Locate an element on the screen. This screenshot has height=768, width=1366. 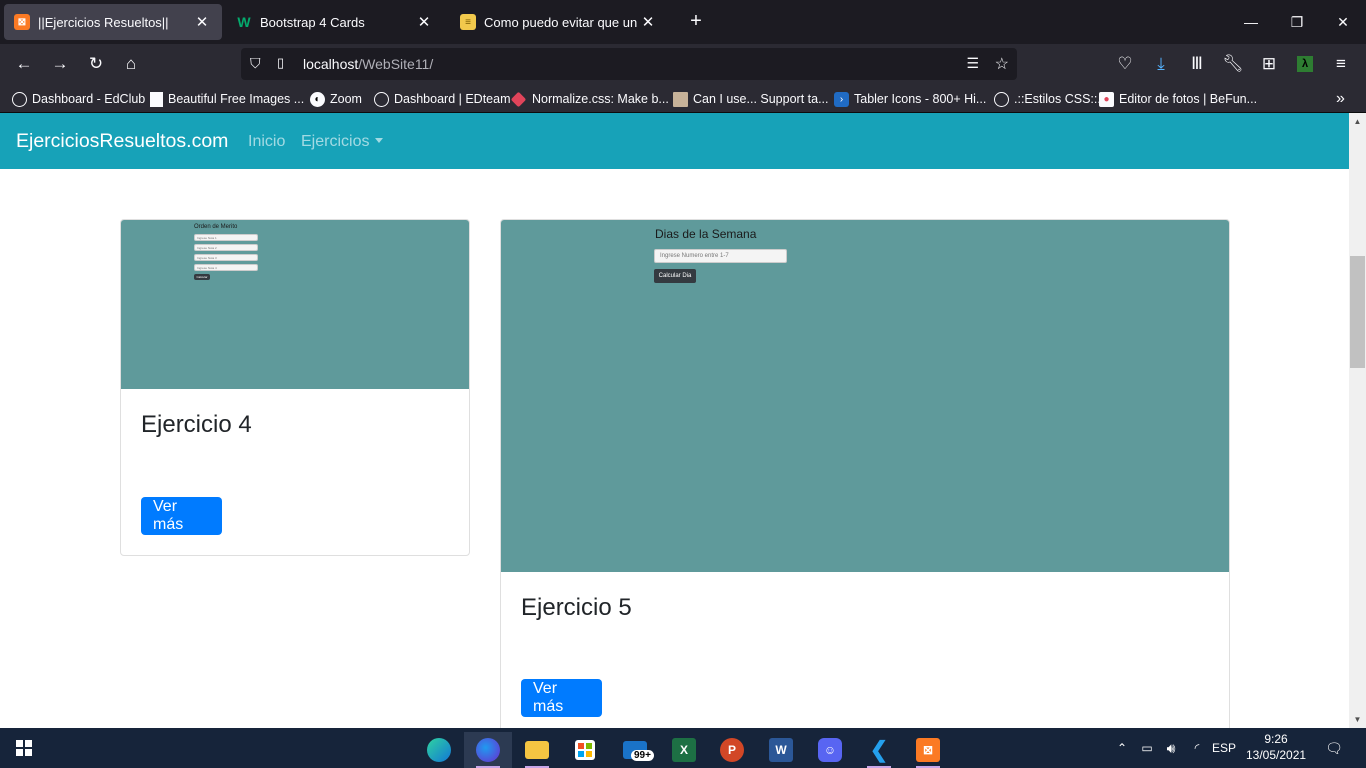
bookmark-label: Zoom is located at coordinates (346, 99).